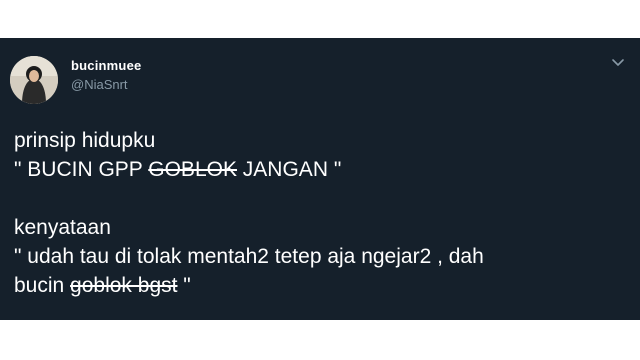 The image size is (640, 360). Describe the element at coordinates (320, 285) in the screenshot. I see `tweet-line: bucin goblok bgst "` at that location.